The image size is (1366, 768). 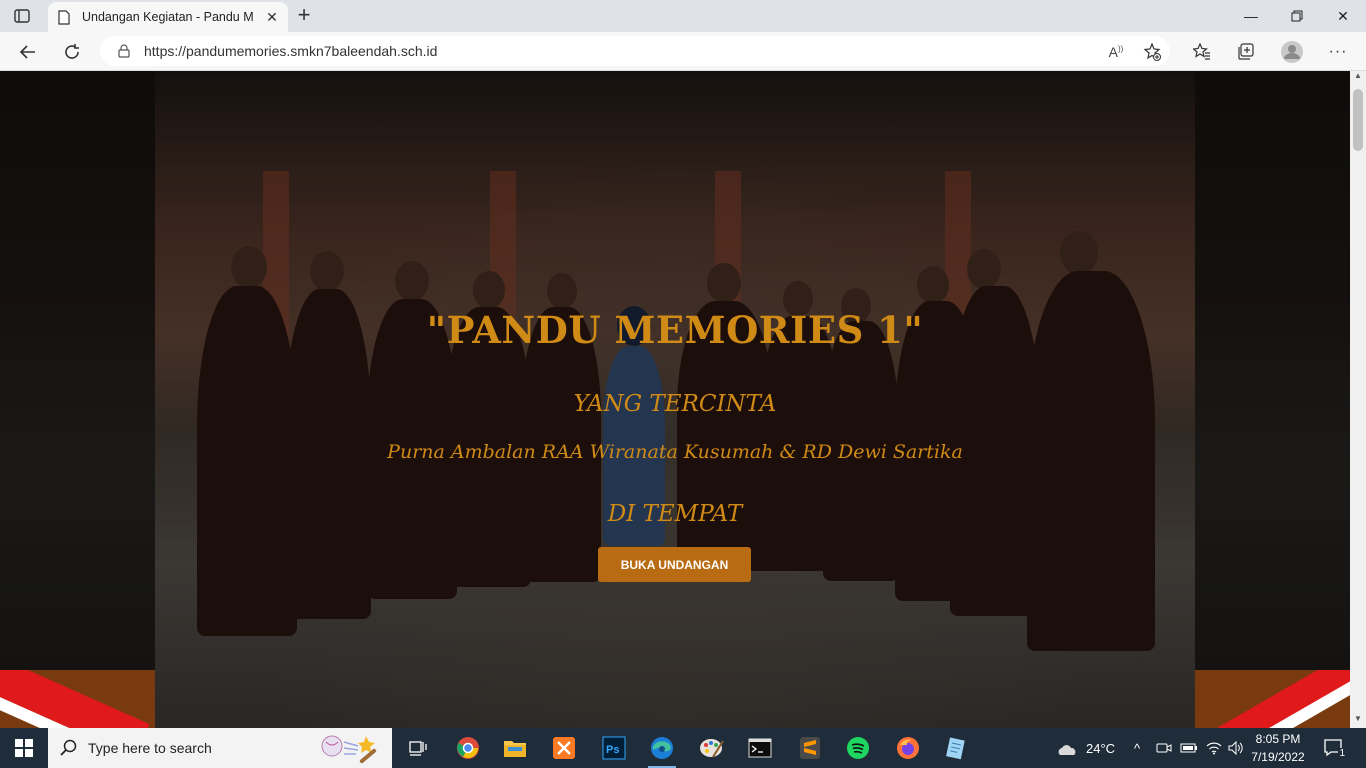 I want to click on avatar-icon, so click(x=1292, y=52).